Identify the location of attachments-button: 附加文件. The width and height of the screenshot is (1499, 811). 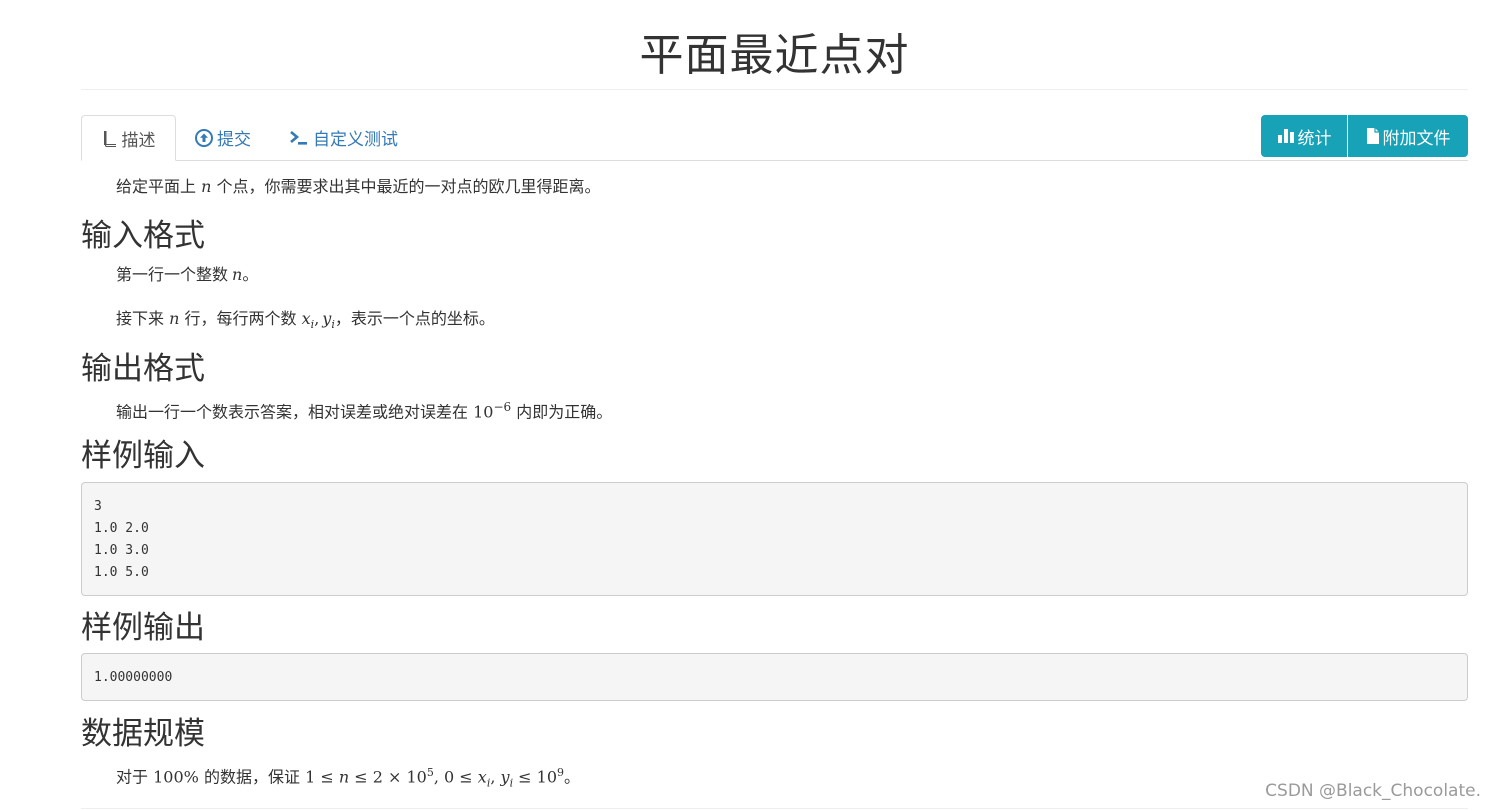
(1408, 136).